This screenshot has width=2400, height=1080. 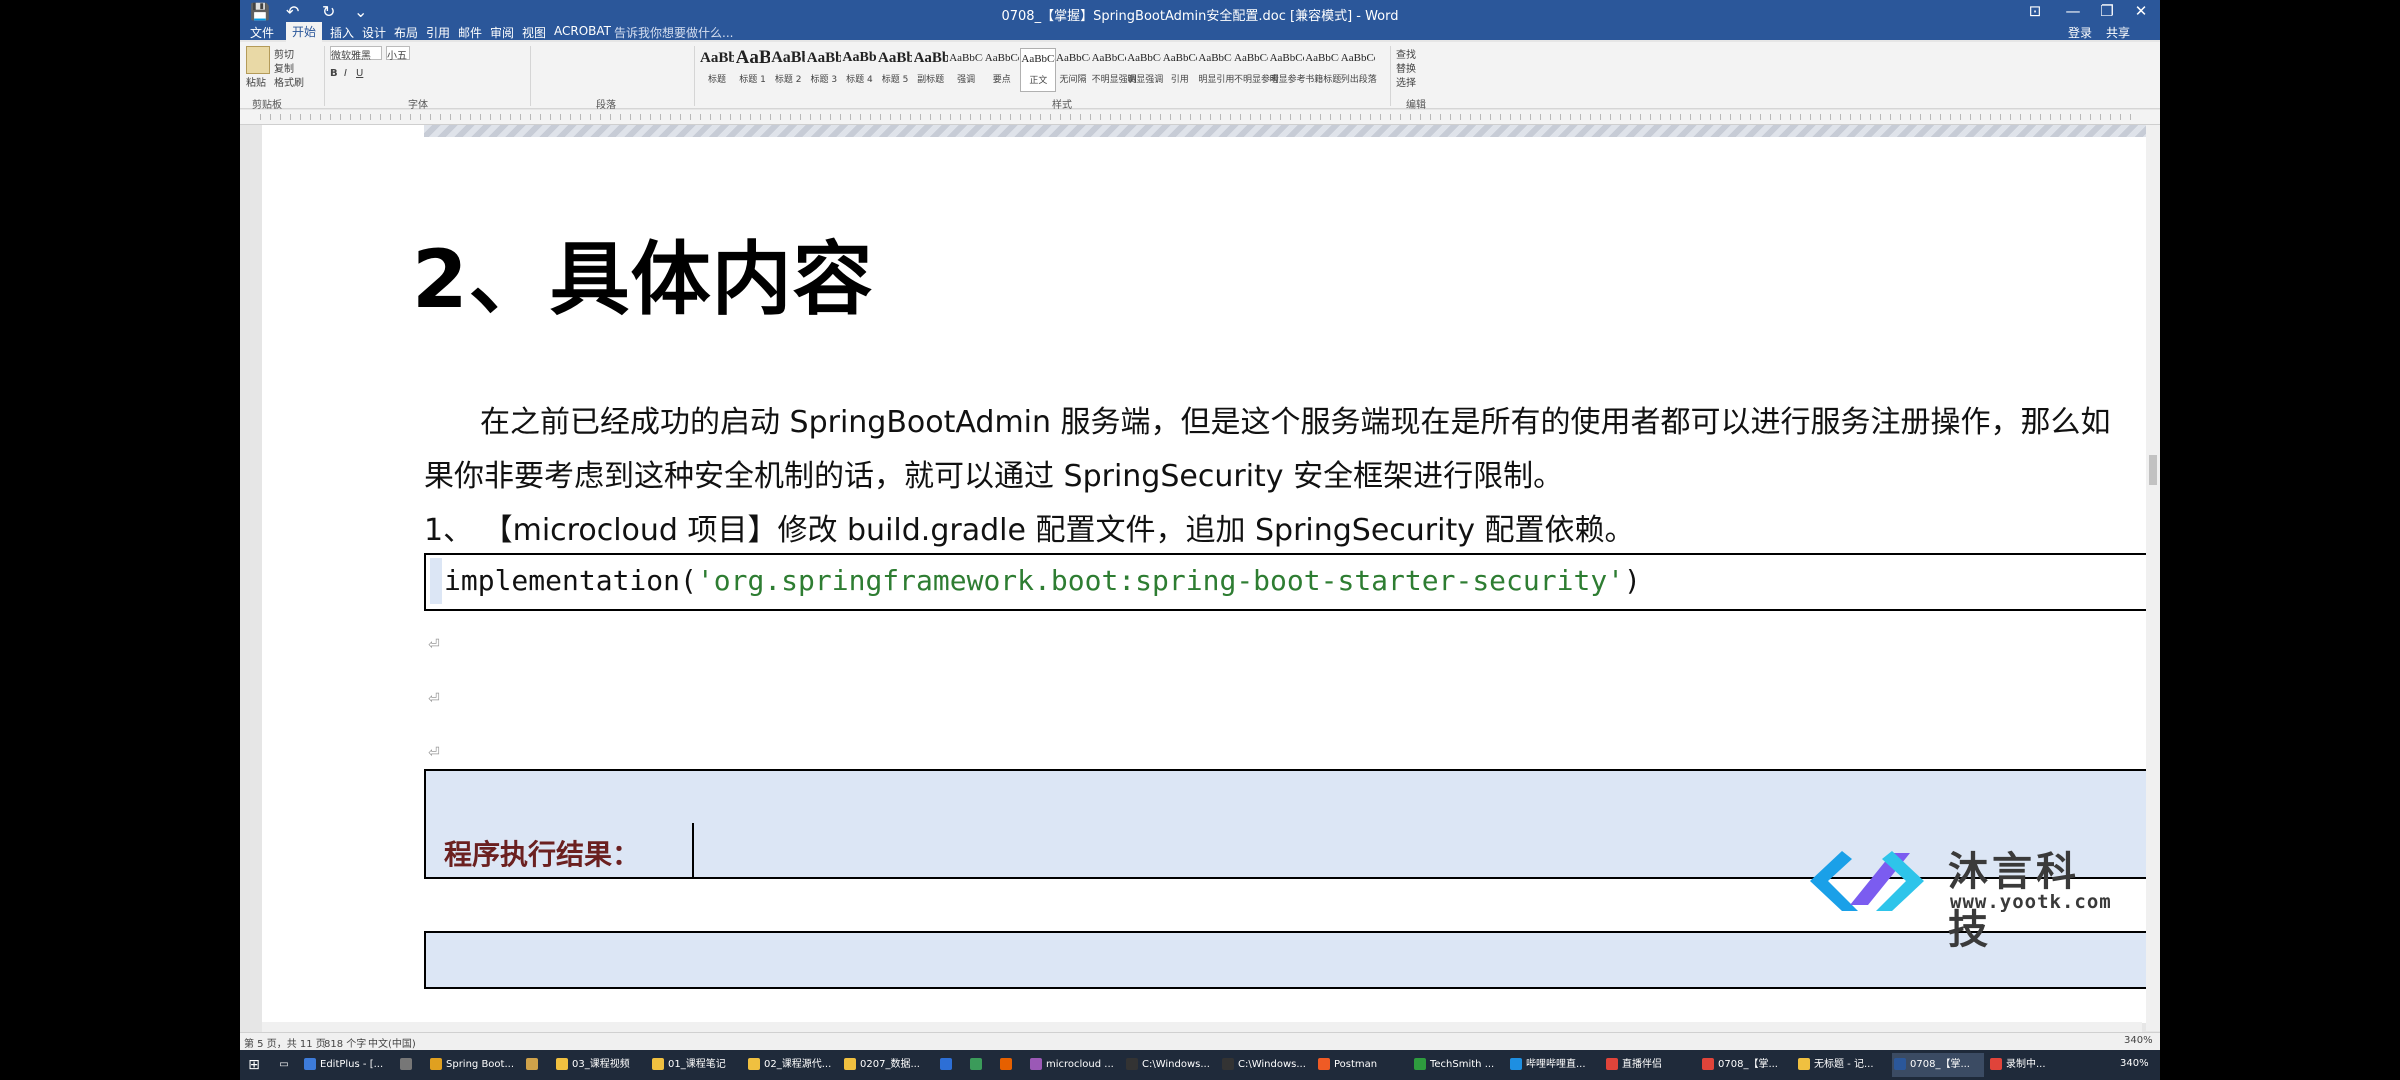 I want to click on vertical-scrollbar, so click(x=2153, y=578).